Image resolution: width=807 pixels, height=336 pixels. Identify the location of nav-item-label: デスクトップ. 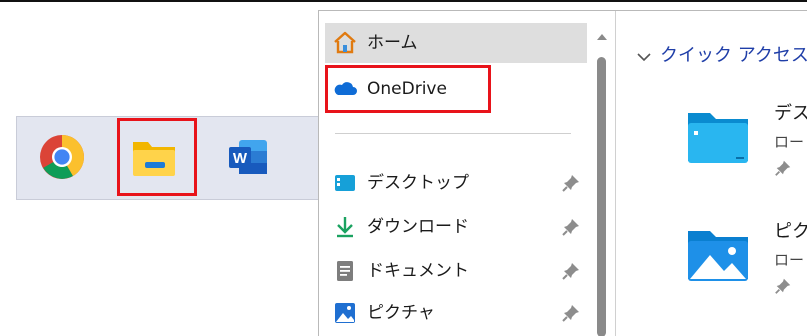
(418, 183).